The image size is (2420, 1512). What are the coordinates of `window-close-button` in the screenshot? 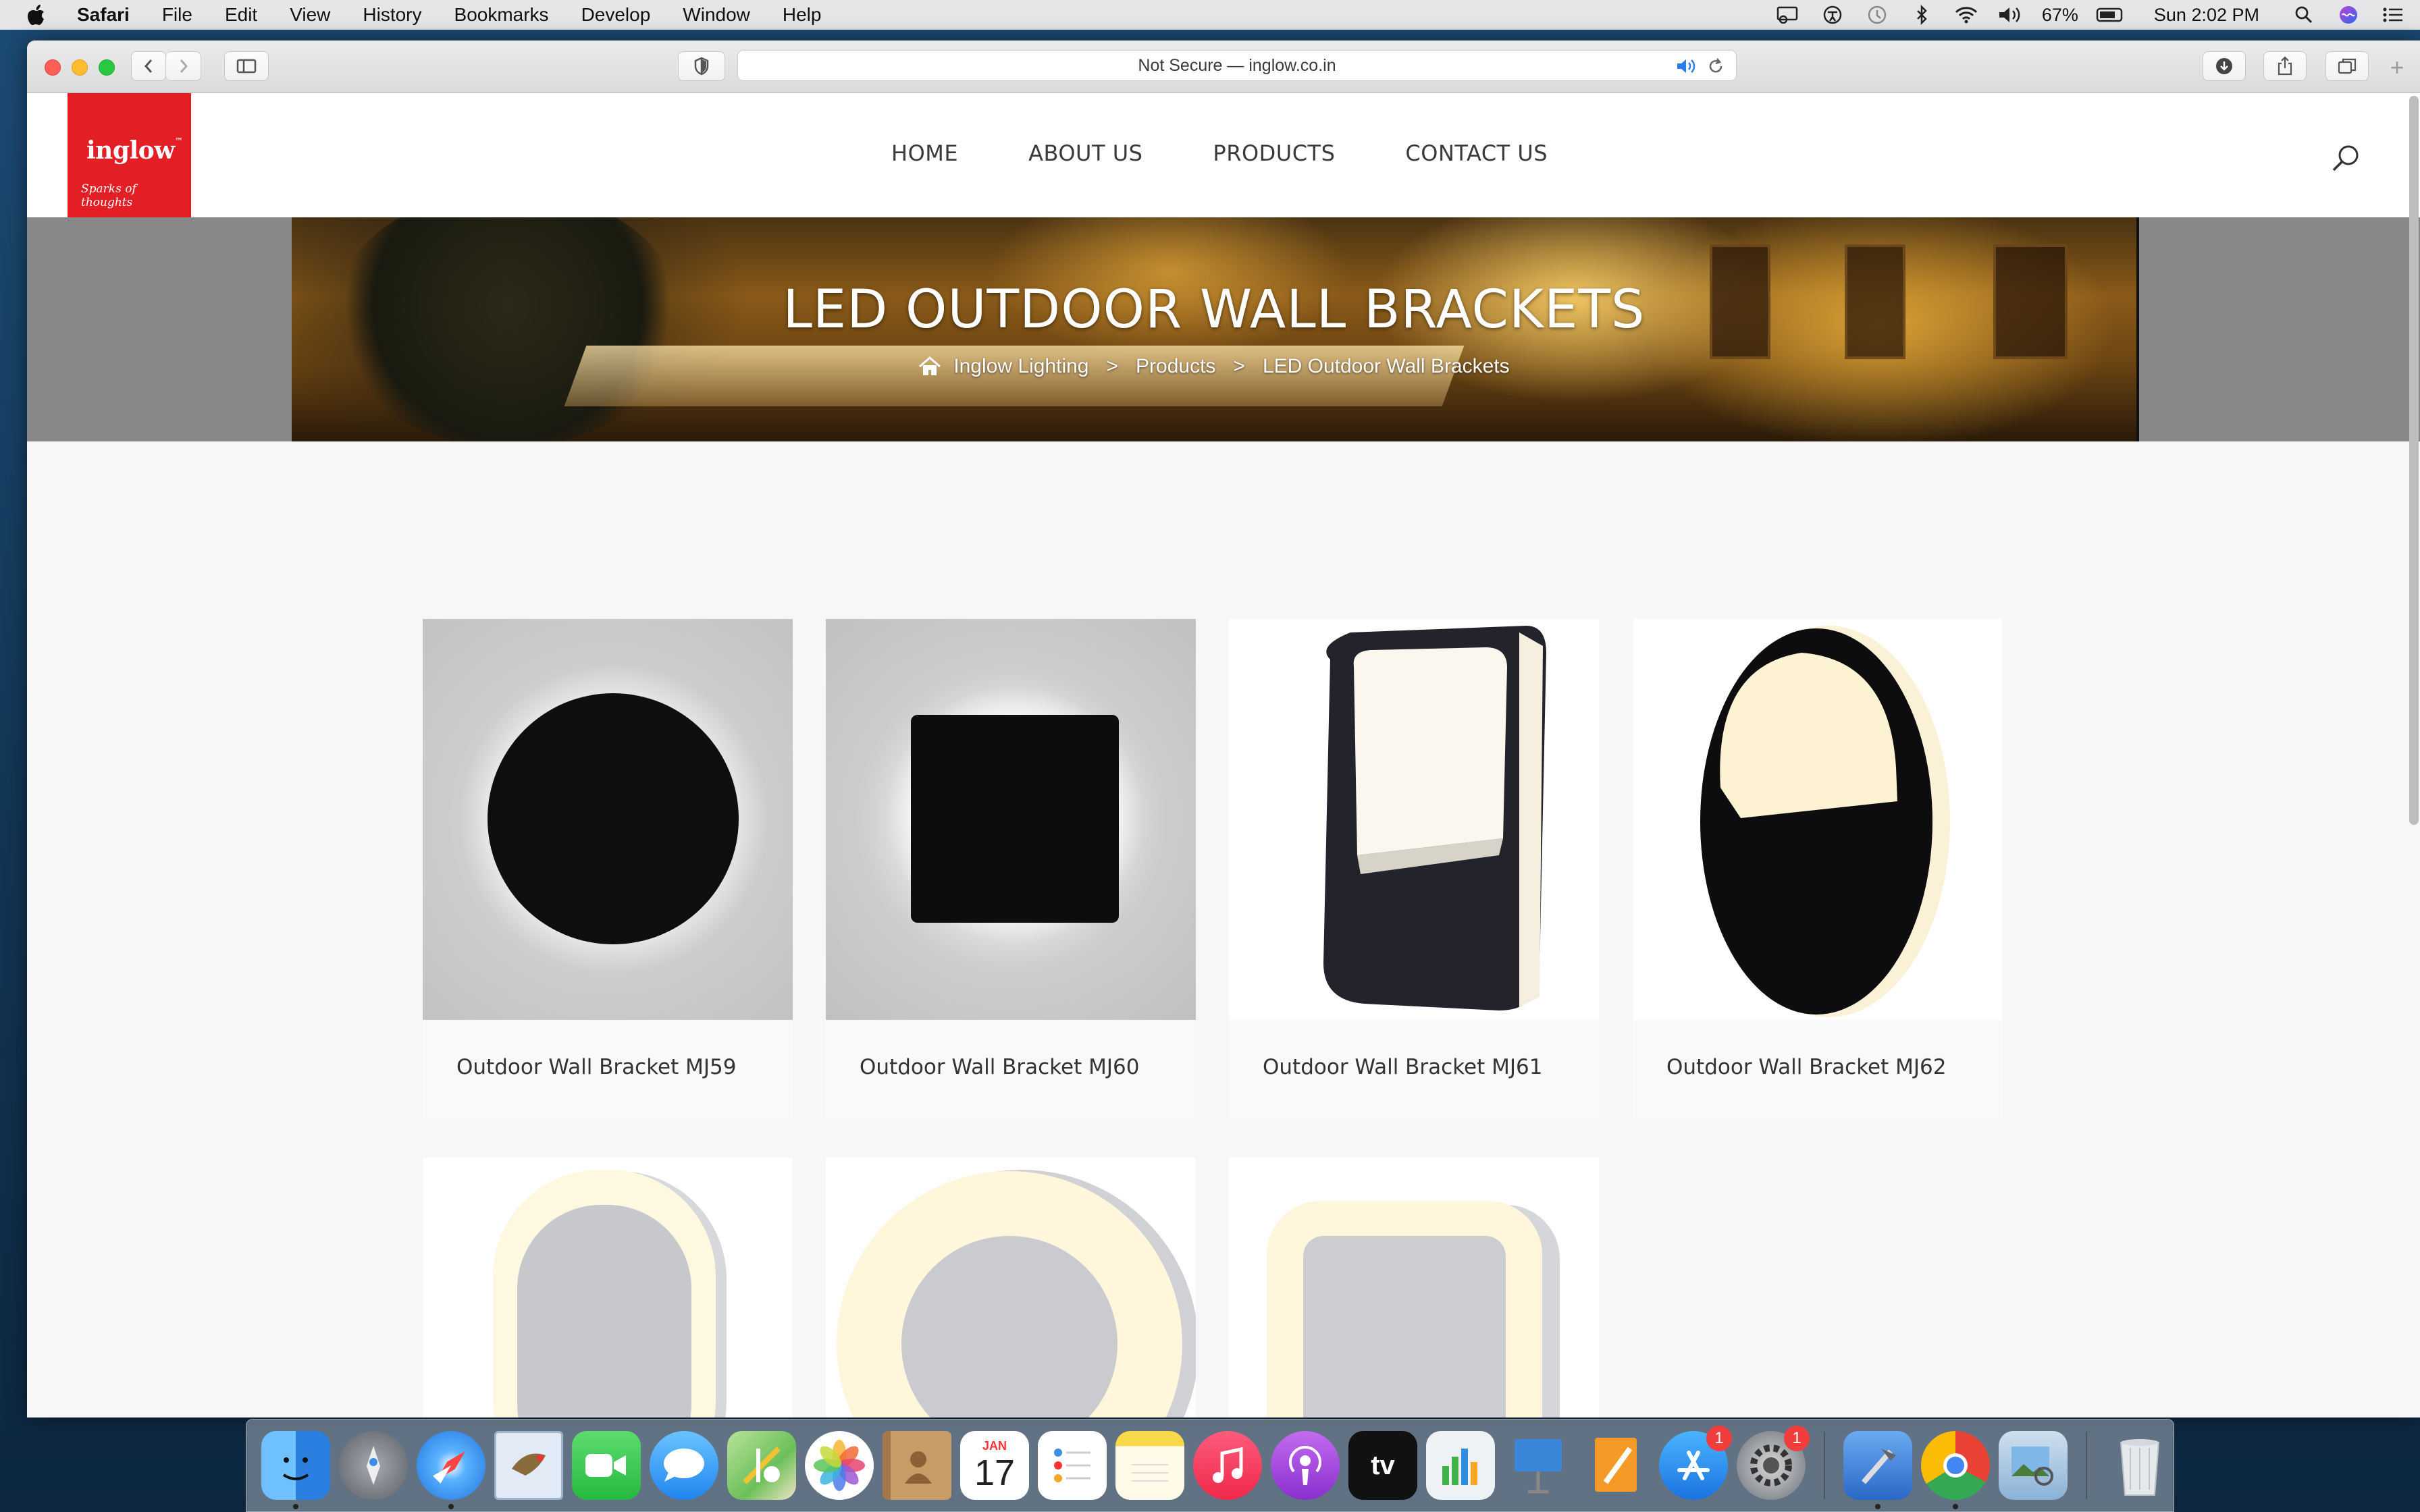 It's located at (53, 67).